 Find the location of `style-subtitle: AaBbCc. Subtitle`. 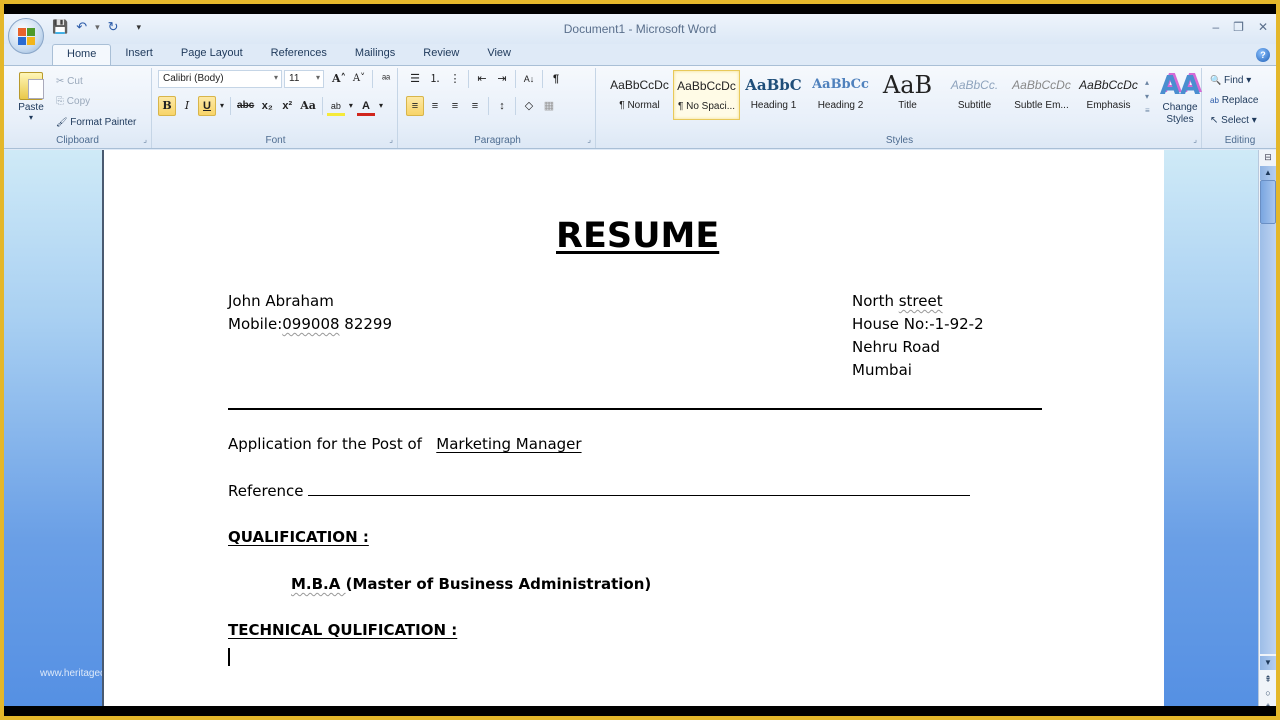

style-subtitle: AaBbCc. Subtitle is located at coordinates (974, 95).